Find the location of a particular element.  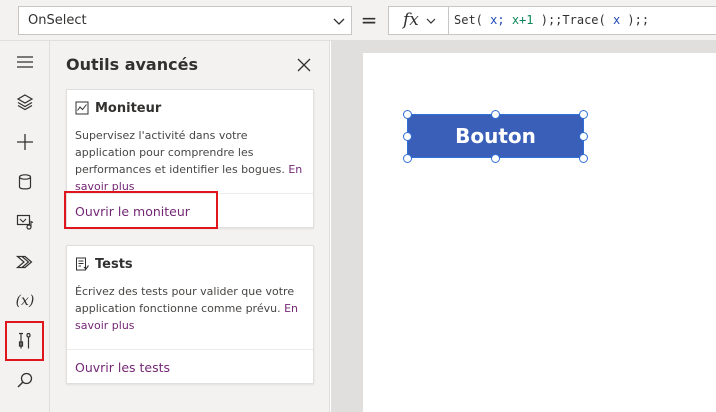

formula-token: );; is located at coordinates (635, 20).